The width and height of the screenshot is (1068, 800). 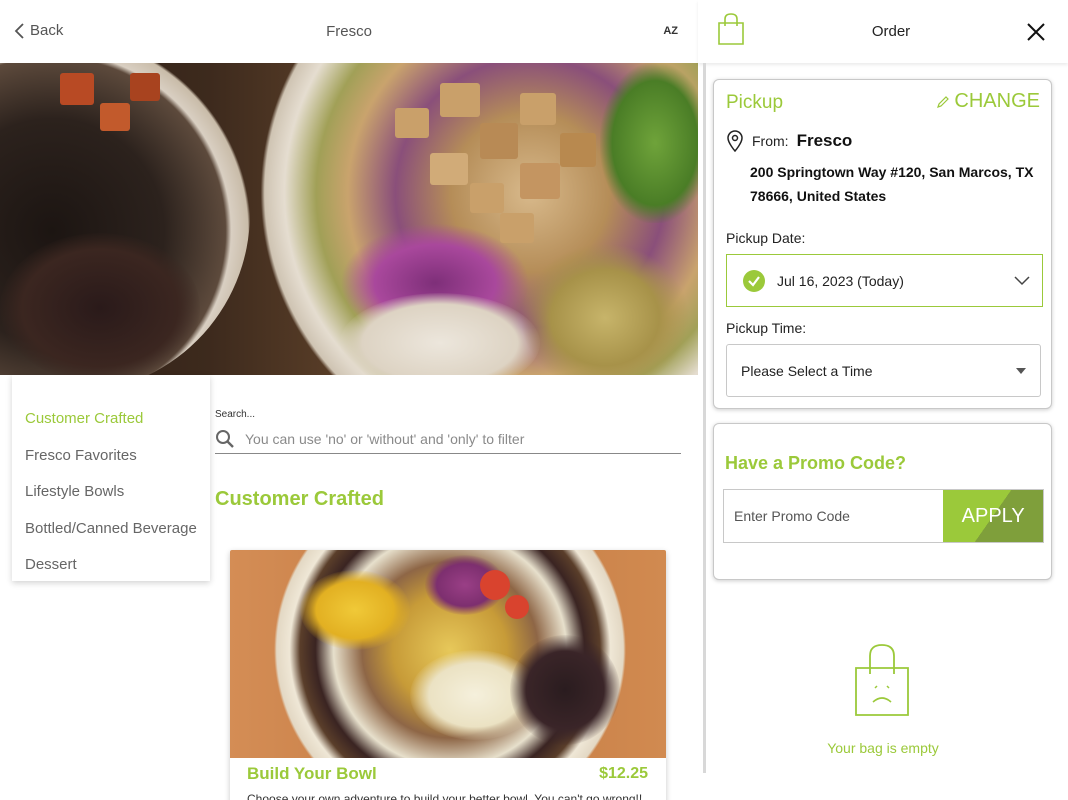 What do you see at coordinates (111, 492) in the screenshot?
I see `category-item-lifestyle-bowls: Lifestyle Bowls` at bounding box center [111, 492].